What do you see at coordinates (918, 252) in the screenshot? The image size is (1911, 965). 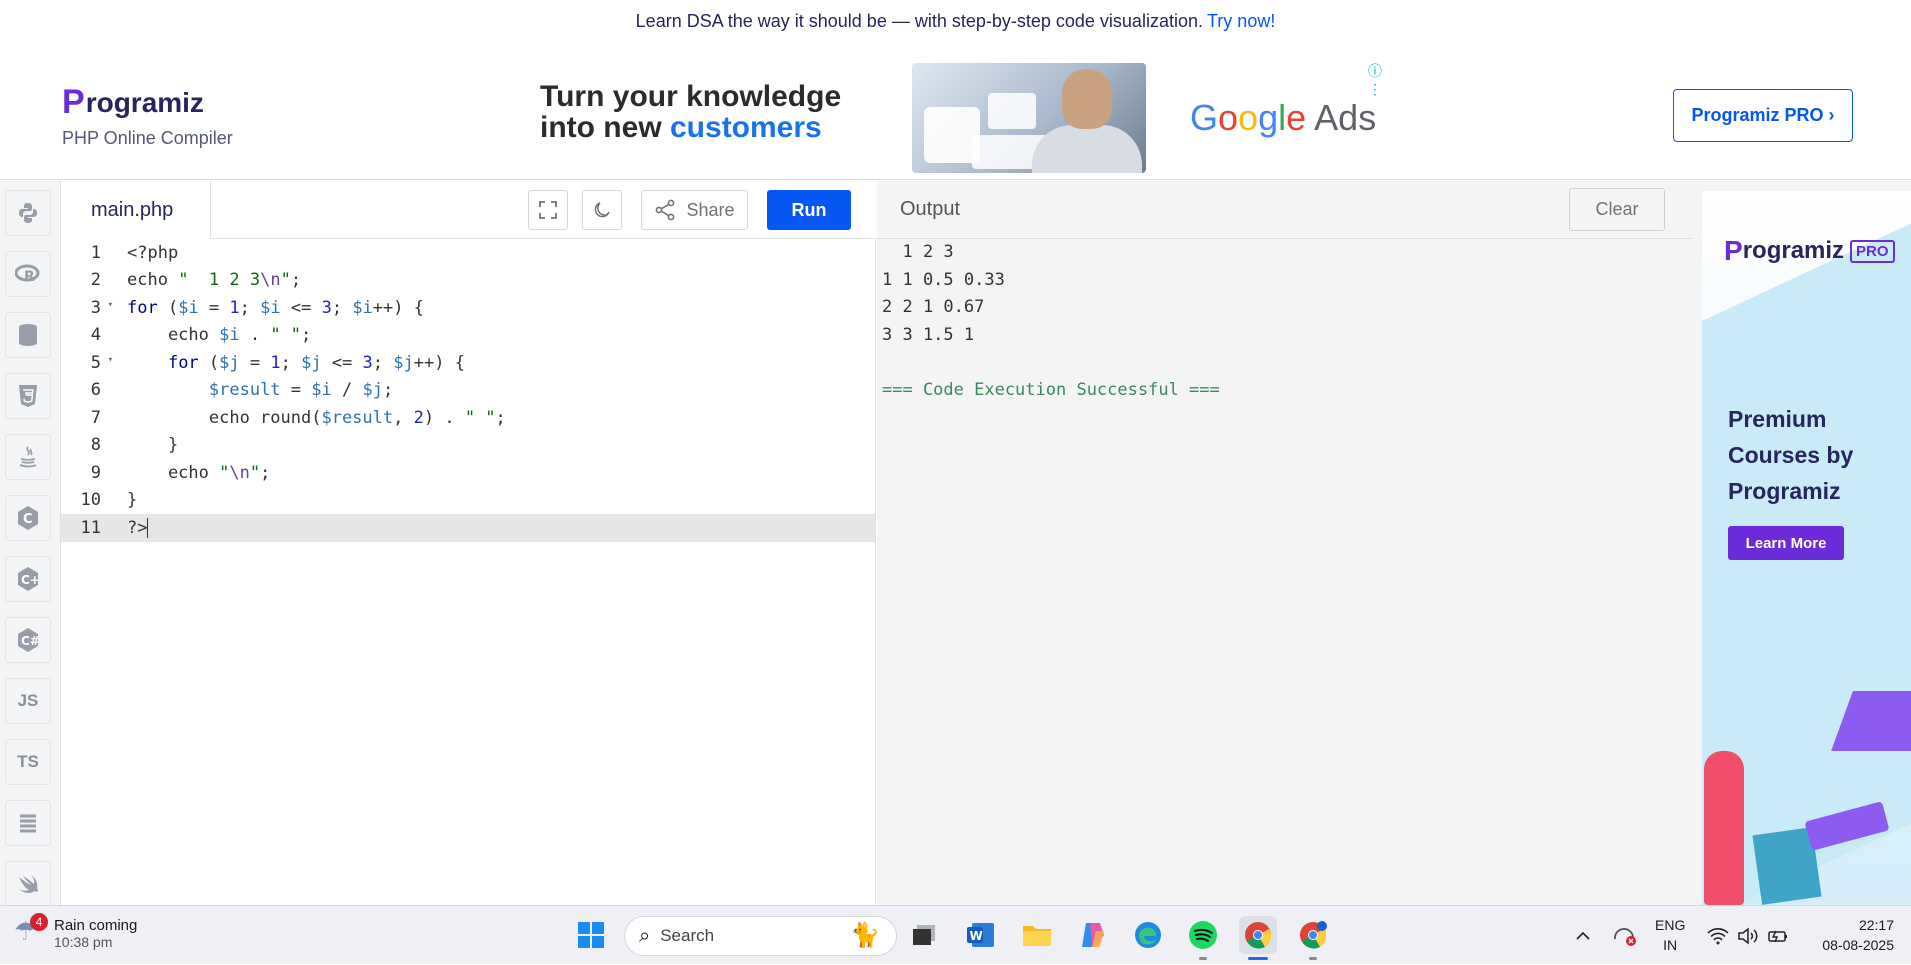 I see `output-line: 1 2 3` at bounding box center [918, 252].